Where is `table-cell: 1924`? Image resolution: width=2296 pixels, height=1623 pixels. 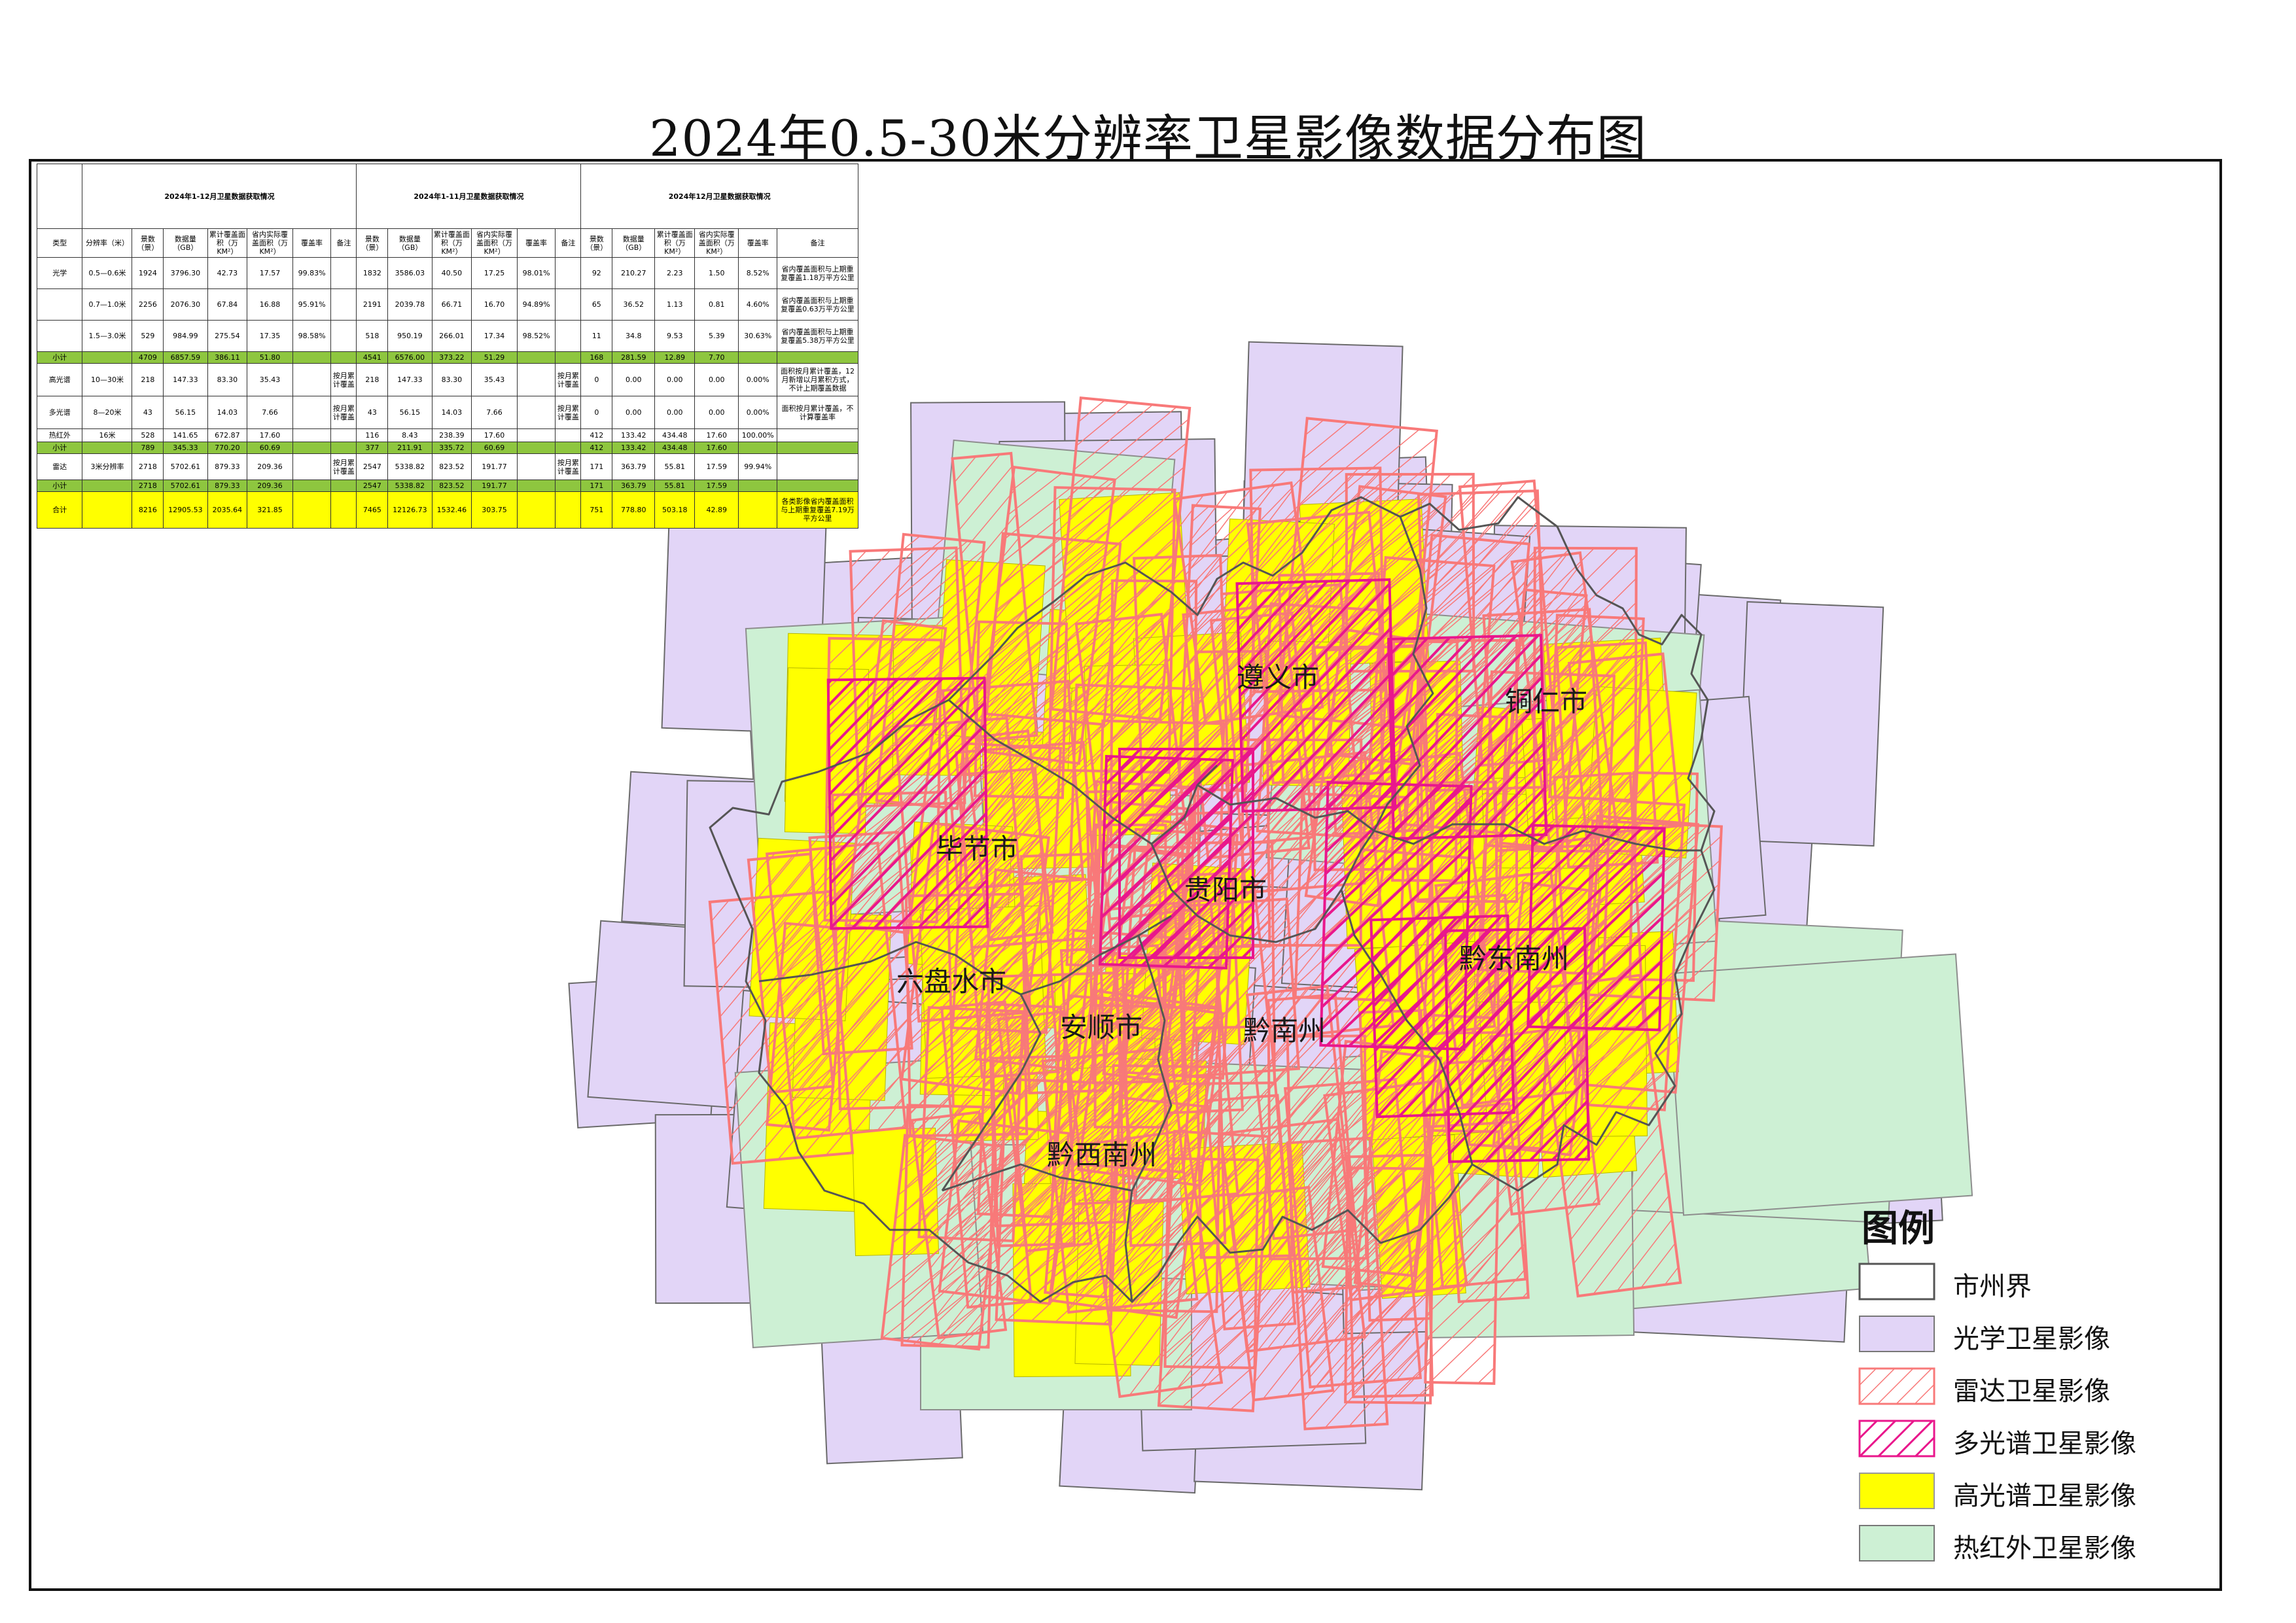
table-cell: 1924 is located at coordinates (148, 273).